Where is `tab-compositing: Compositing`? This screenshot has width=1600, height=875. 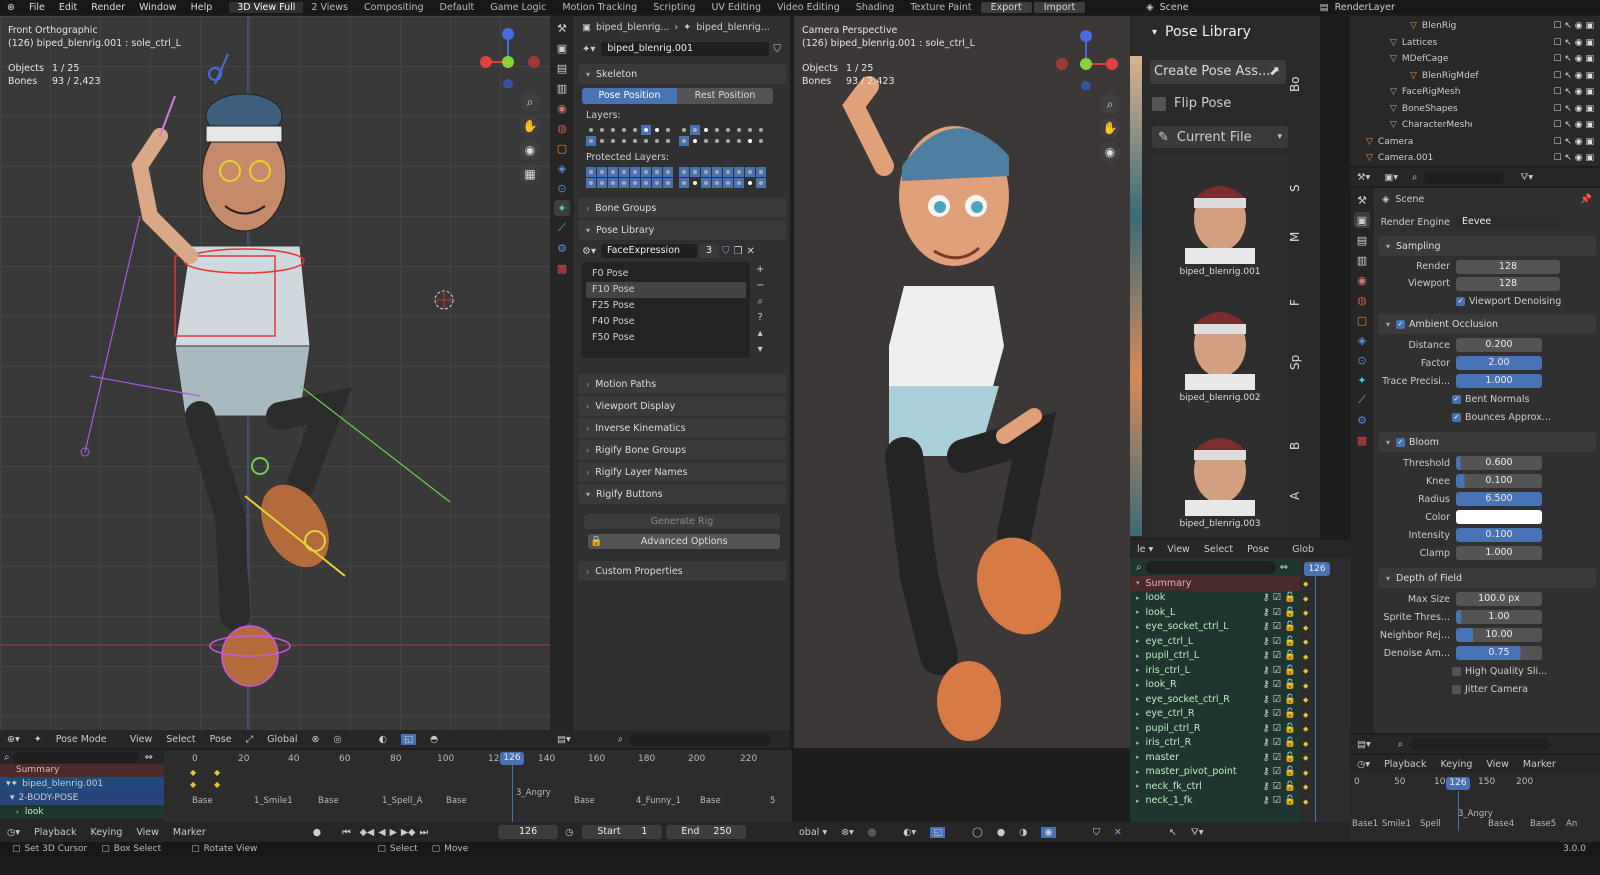
tab-compositing: Compositing is located at coordinates (394, 7).